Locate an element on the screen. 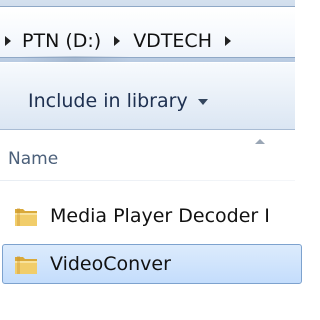 The image size is (320, 320). breadcrumb: PTN (D:) VDTECH is located at coordinates (147, 32).